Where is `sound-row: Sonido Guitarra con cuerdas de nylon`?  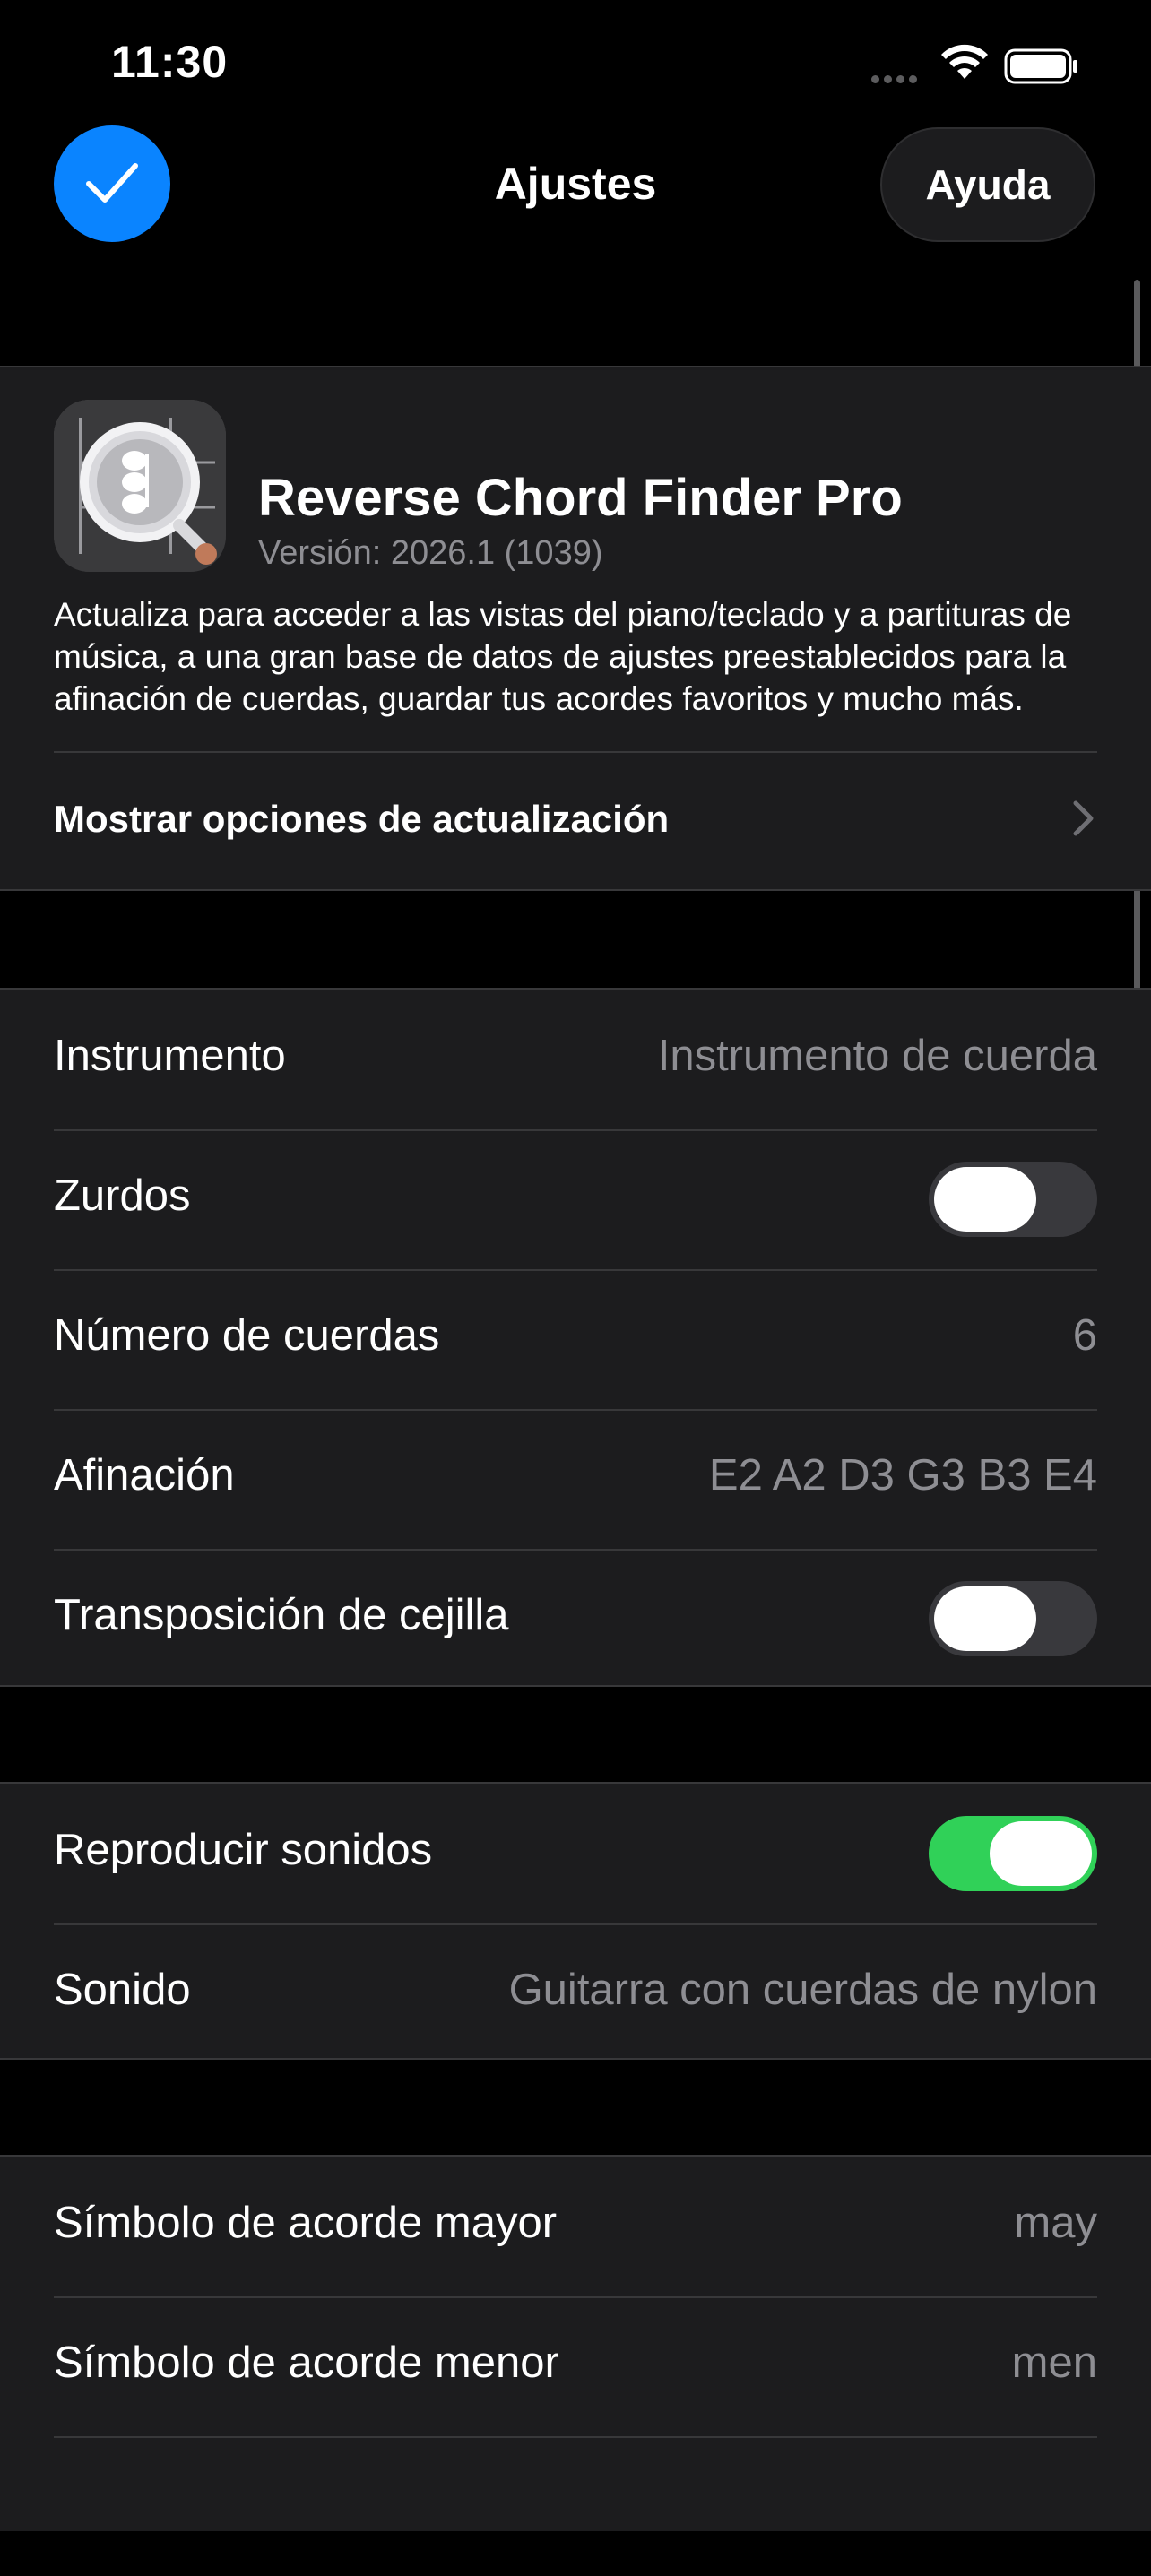
sound-row: Sonido Guitarra con cuerdas de nylon is located at coordinates (575, 1993).